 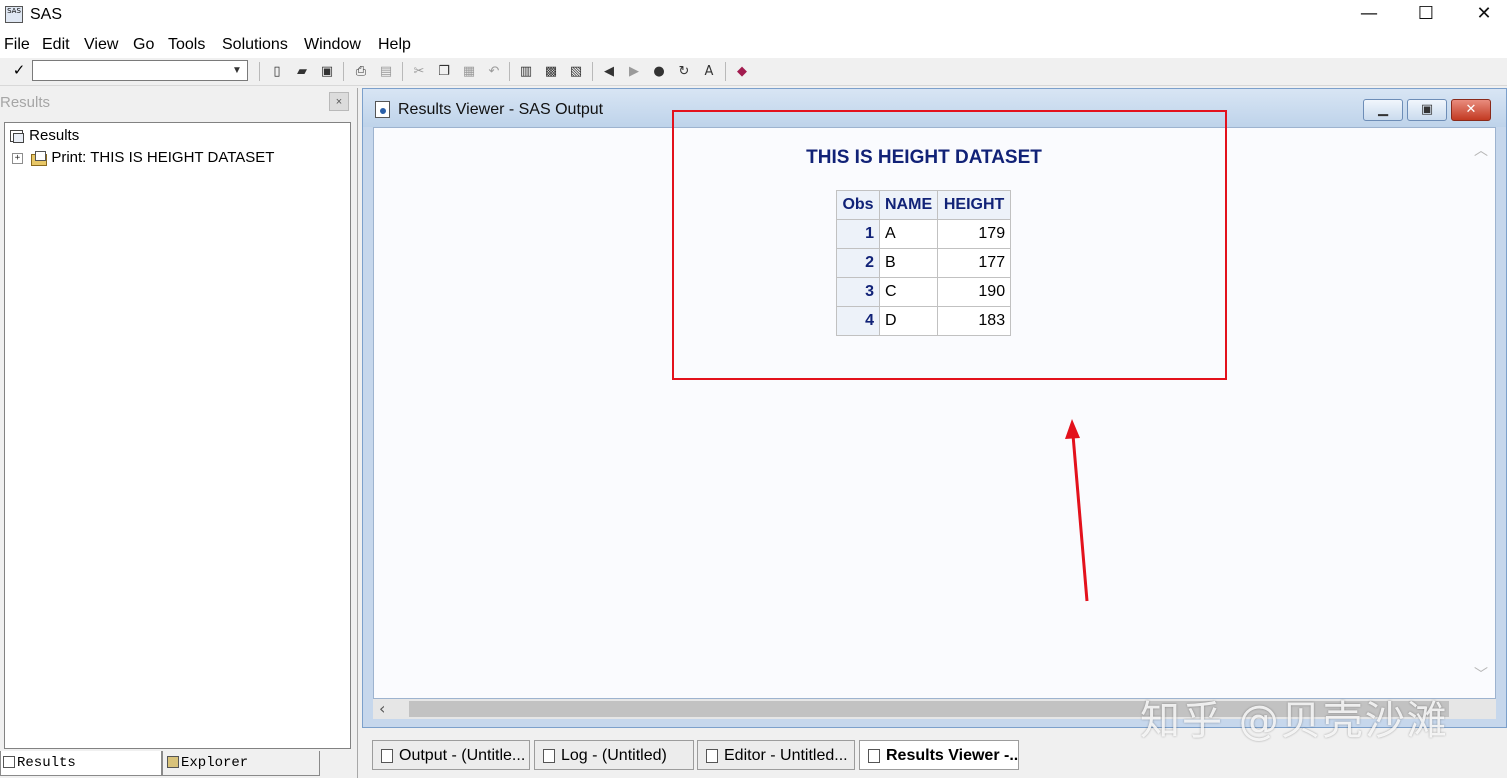 I want to click on print-icon: ⎙, so click(x=361, y=71).